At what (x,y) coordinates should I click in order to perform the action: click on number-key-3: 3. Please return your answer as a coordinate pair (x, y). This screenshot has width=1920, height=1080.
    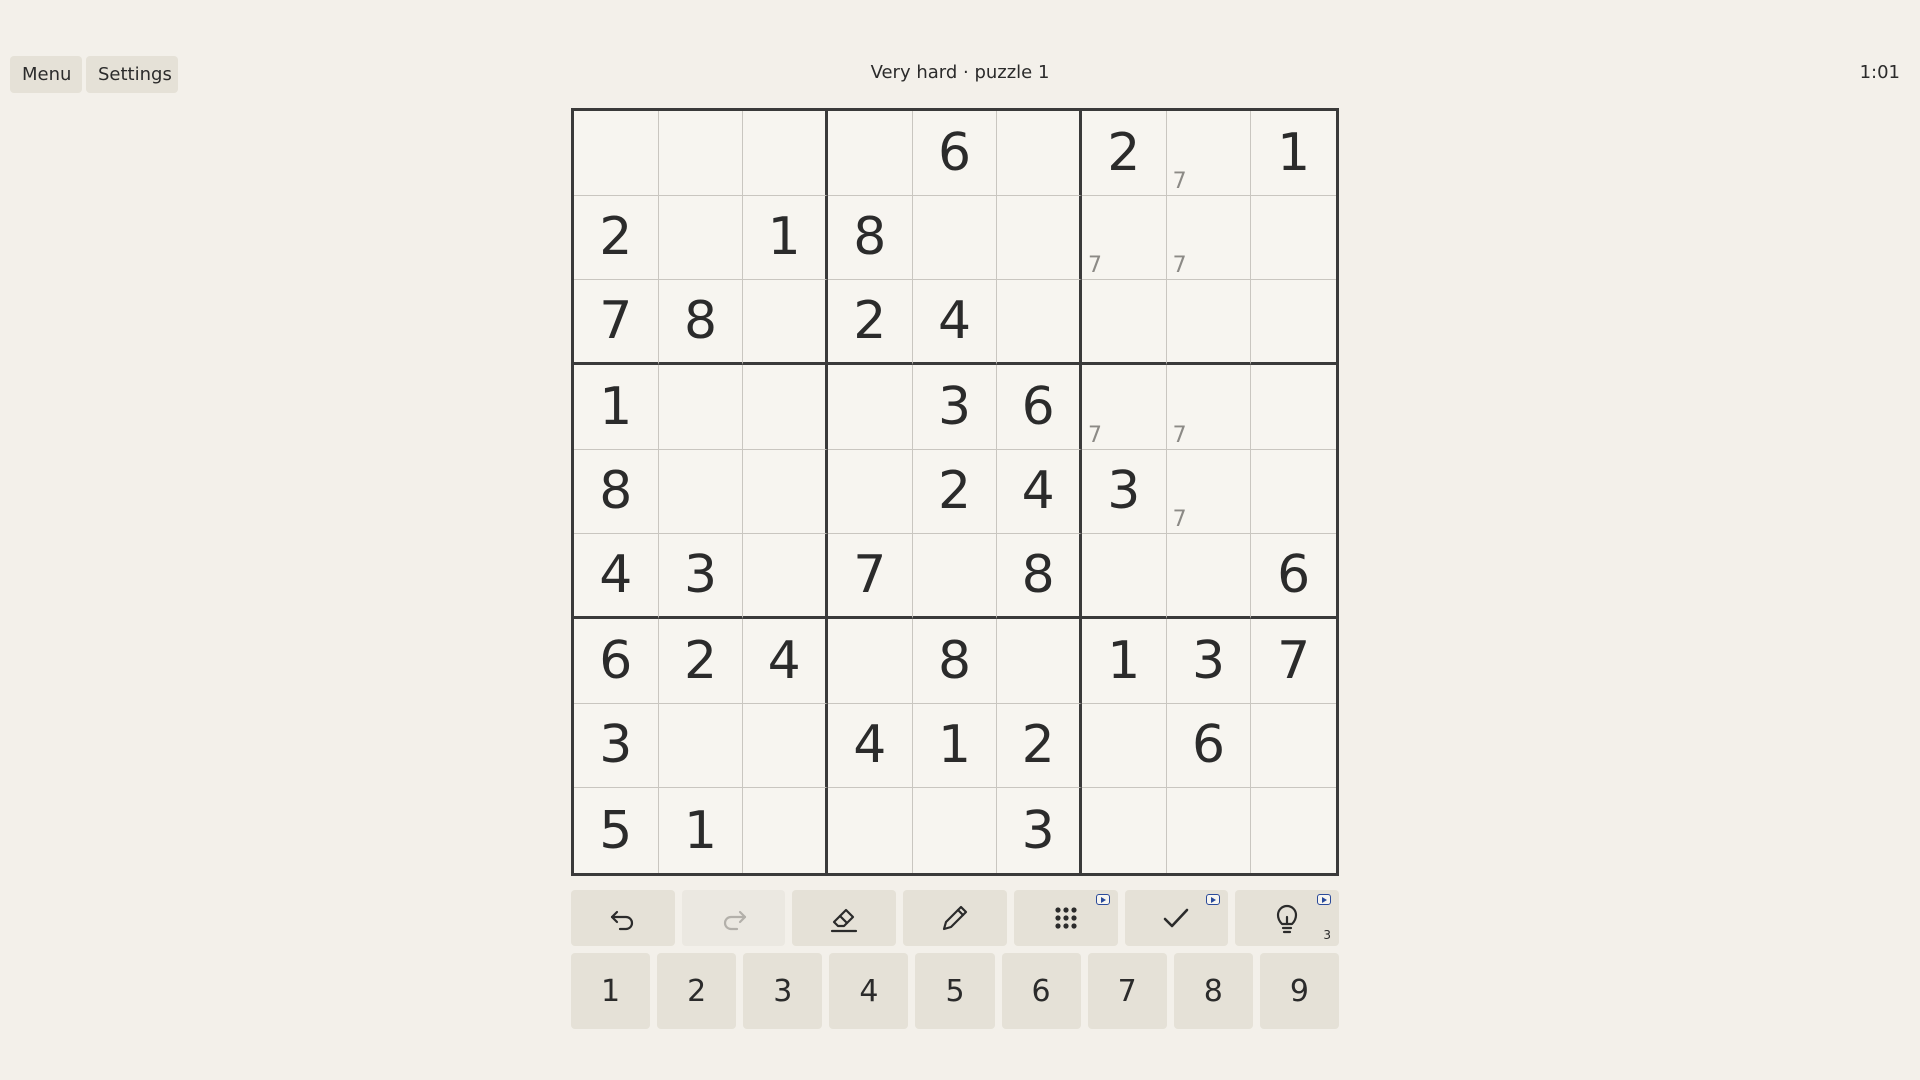
    Looking at the image, I should click on (783, 991).